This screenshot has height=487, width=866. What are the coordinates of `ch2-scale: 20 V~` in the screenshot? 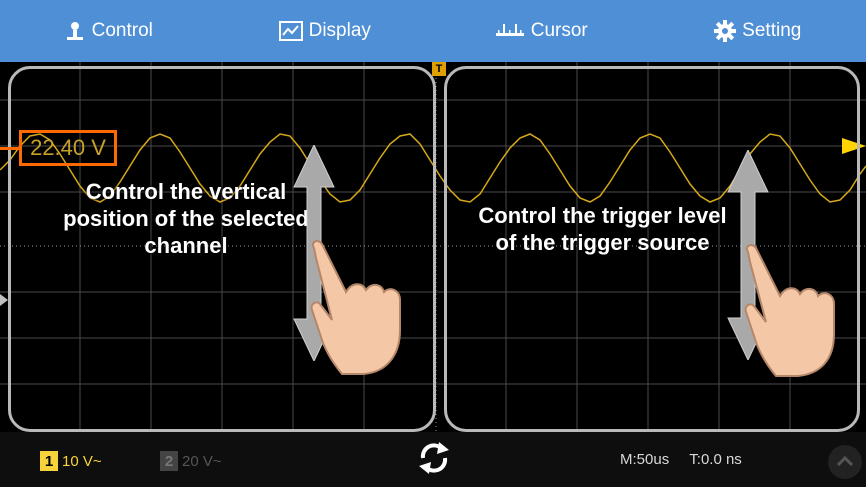 It's located at (202, 461).